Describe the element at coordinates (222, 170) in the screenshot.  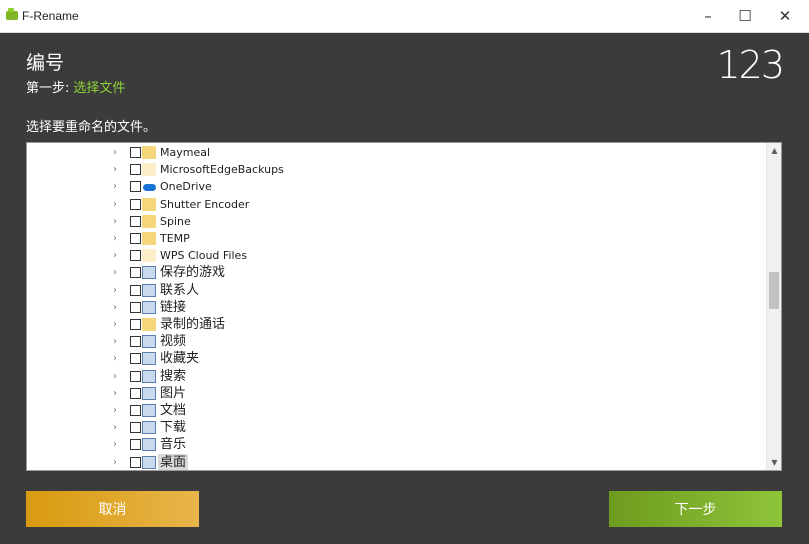
I see `tree-item-label: MicrosoftEdgeBackups` at that location.